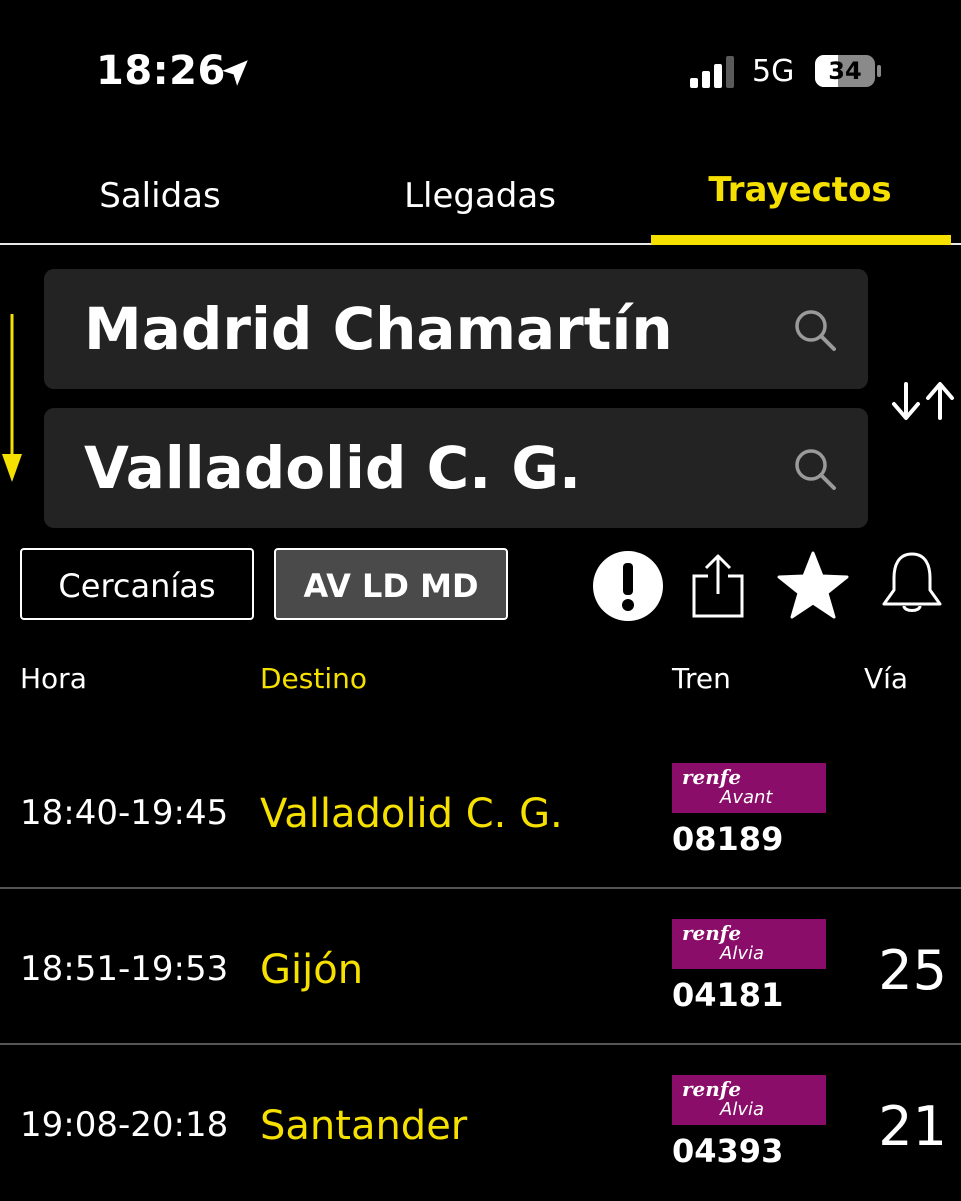 The height and width of the screenshot is (1201, 961). I want to click on battery-icon: 34, so click(849, 71).